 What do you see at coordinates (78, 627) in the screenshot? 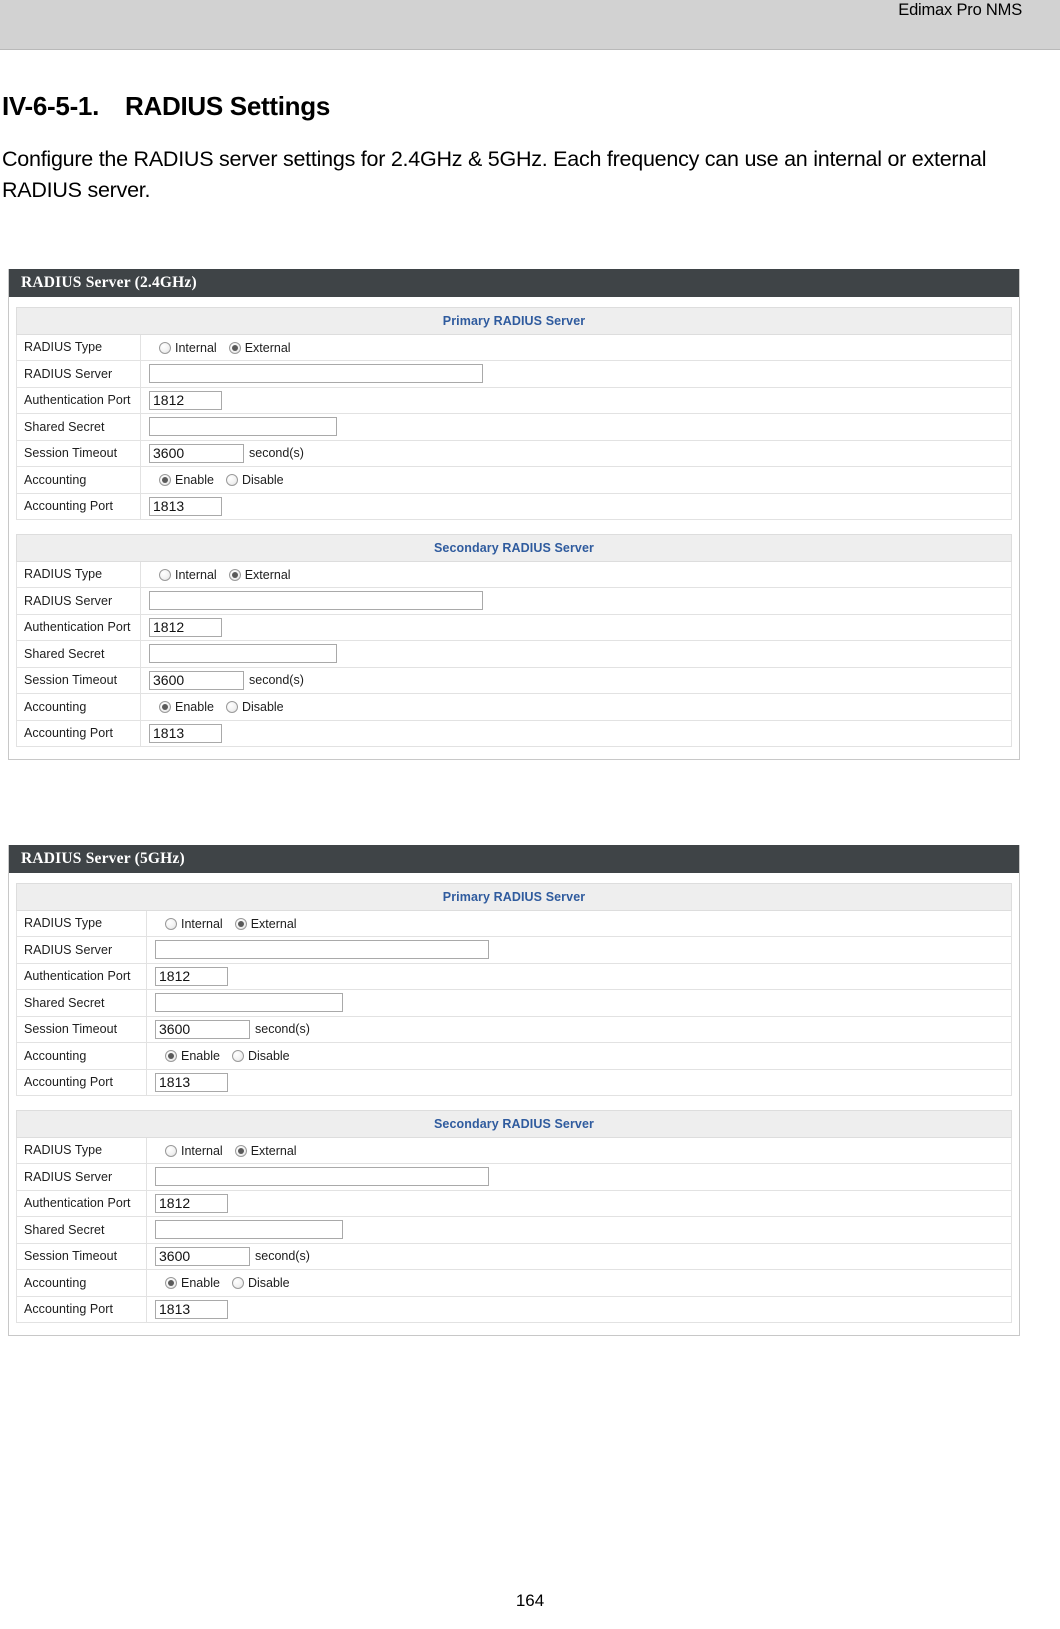
I see `row-label-authentication-port: Authentication Port` at bounding box center [78, 627].